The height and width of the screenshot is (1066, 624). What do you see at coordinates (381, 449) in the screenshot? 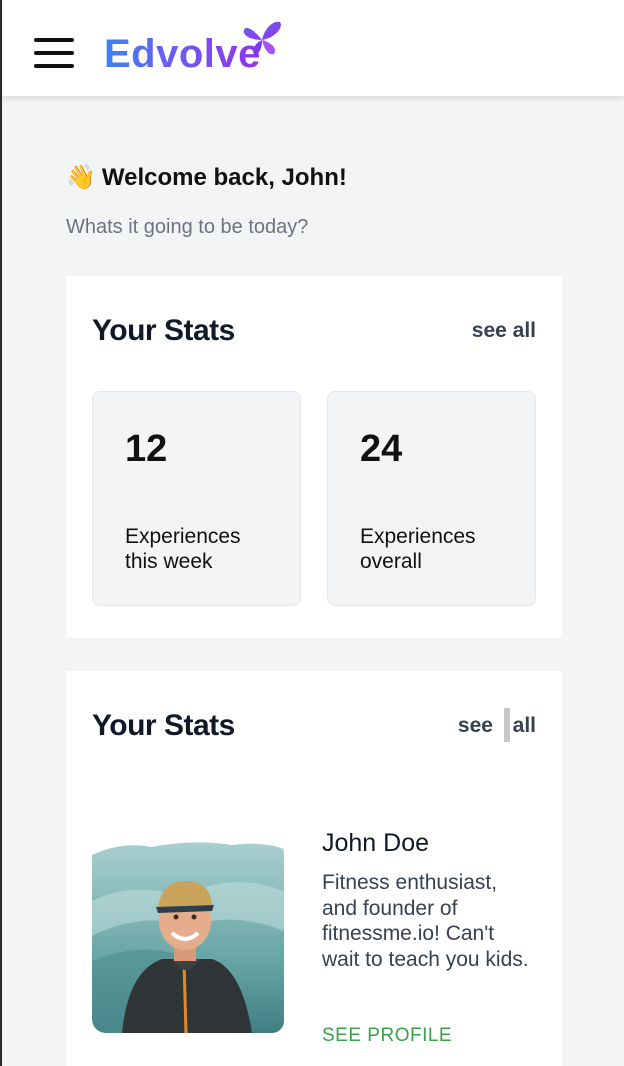
I see `stat-value: 24` at bounding box center [381, 449].